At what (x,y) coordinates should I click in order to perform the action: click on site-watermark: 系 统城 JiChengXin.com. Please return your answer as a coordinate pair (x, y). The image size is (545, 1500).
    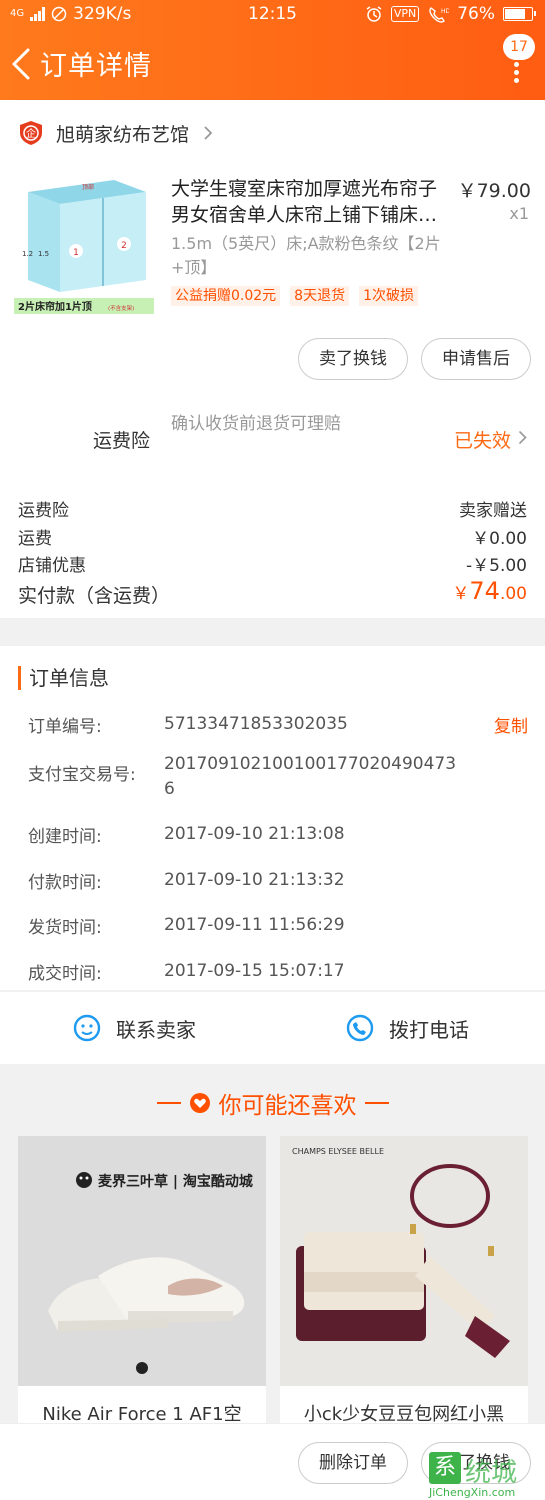
    Looking at the image, I should click on (485, 1475).